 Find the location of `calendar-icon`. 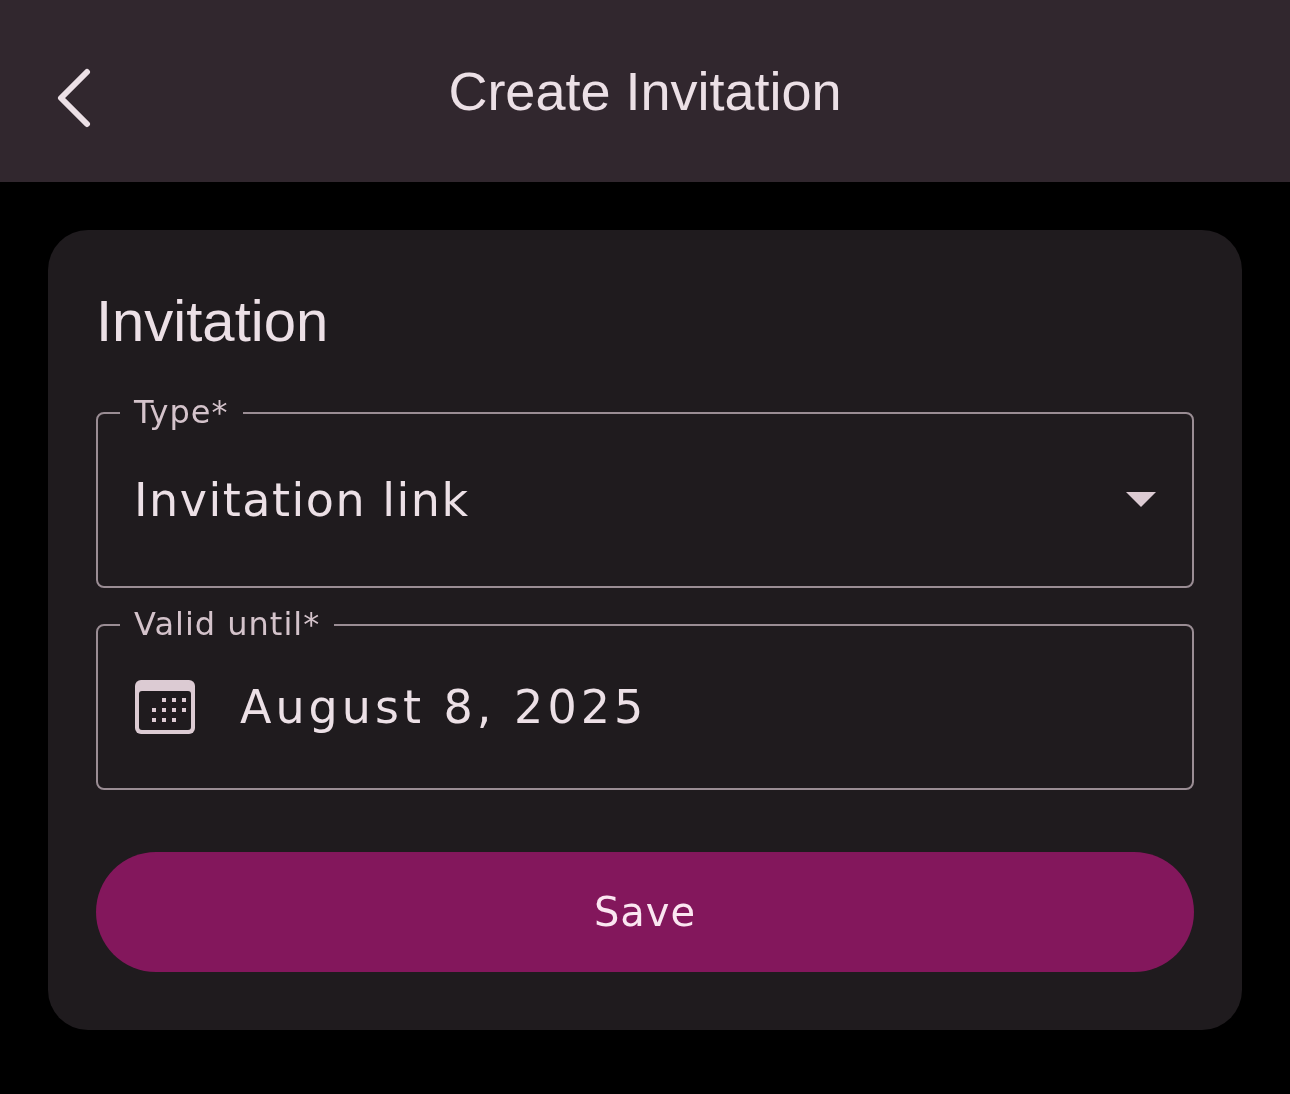

calendar-icon is located at coordinates (165, 707).